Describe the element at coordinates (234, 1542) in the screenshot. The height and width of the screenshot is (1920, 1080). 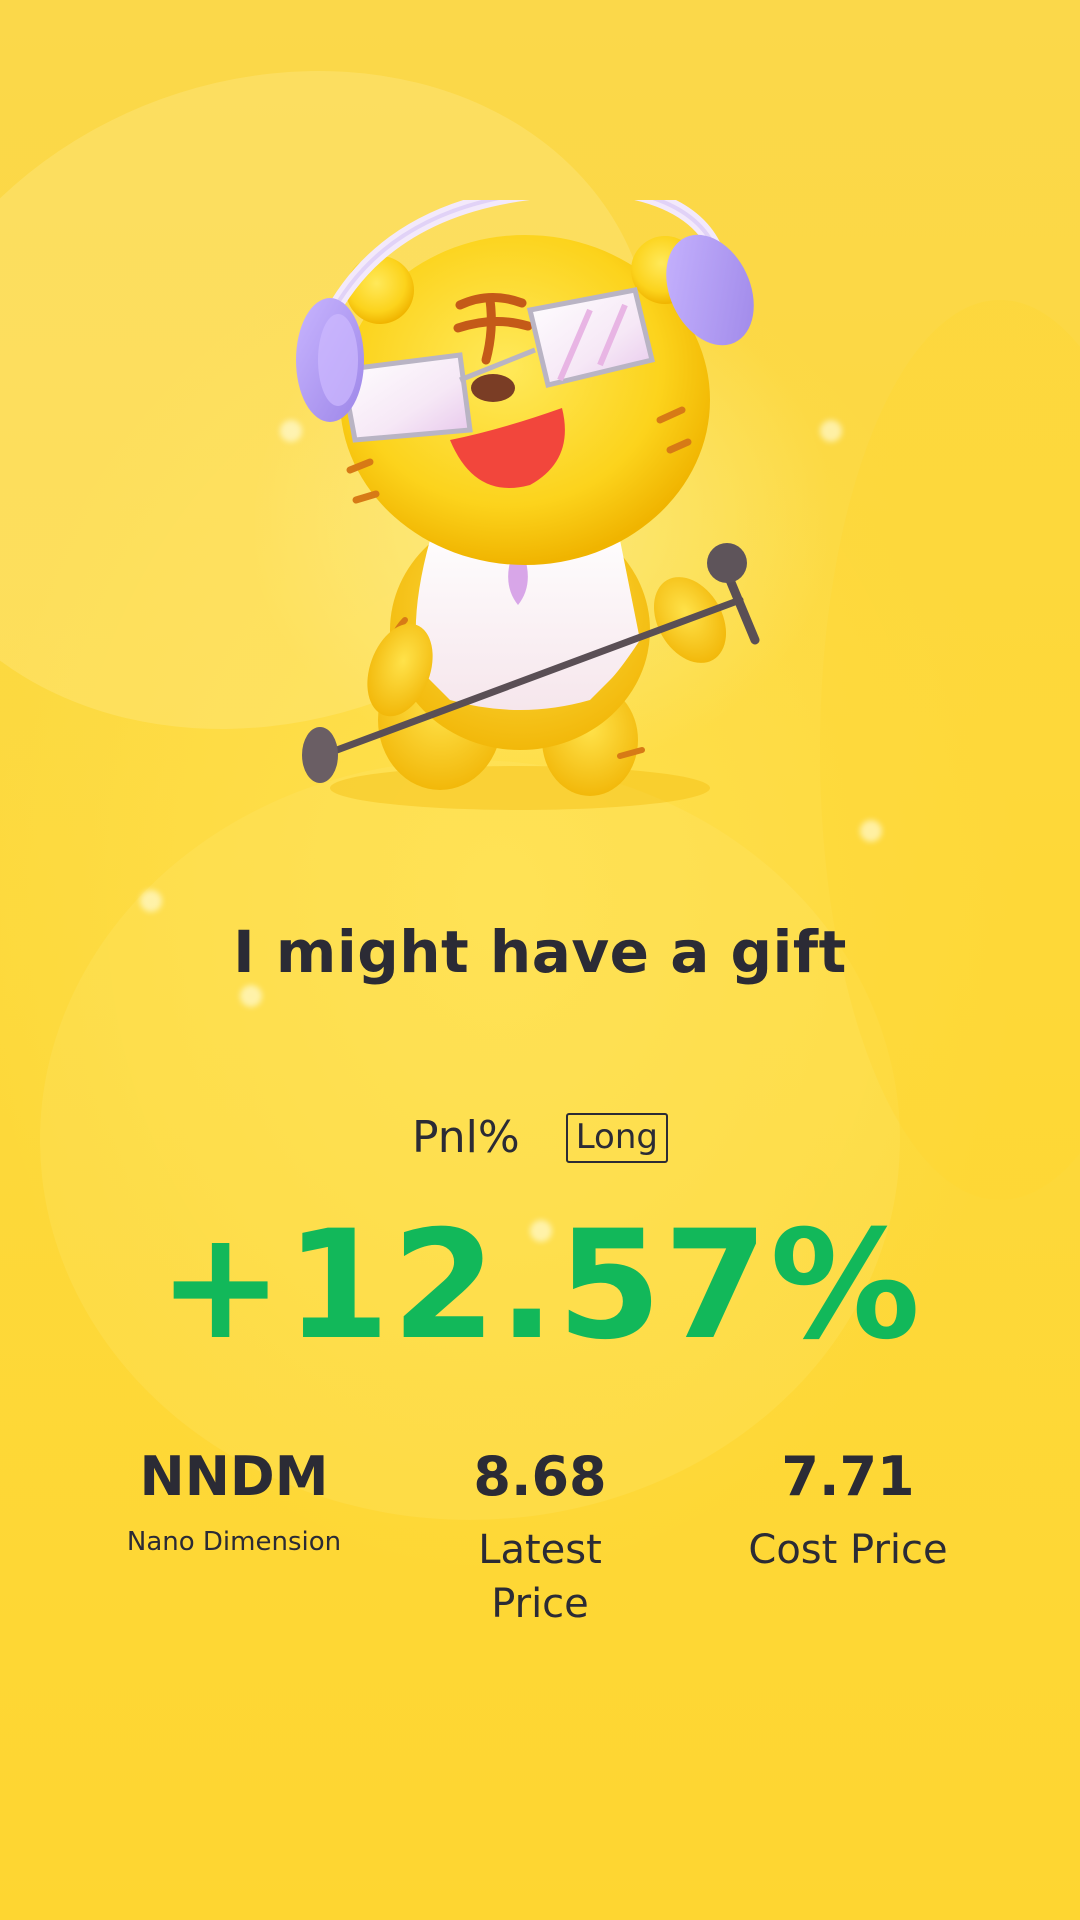
I see `company-name: Nano Dimension` at that location.